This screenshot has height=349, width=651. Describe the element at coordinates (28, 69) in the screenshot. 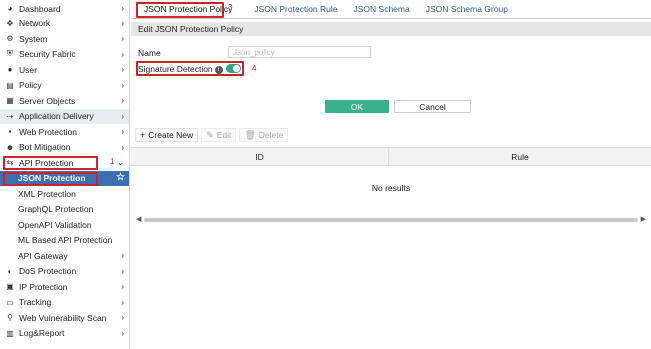

I see `sidebar-item-label: User` at that location.